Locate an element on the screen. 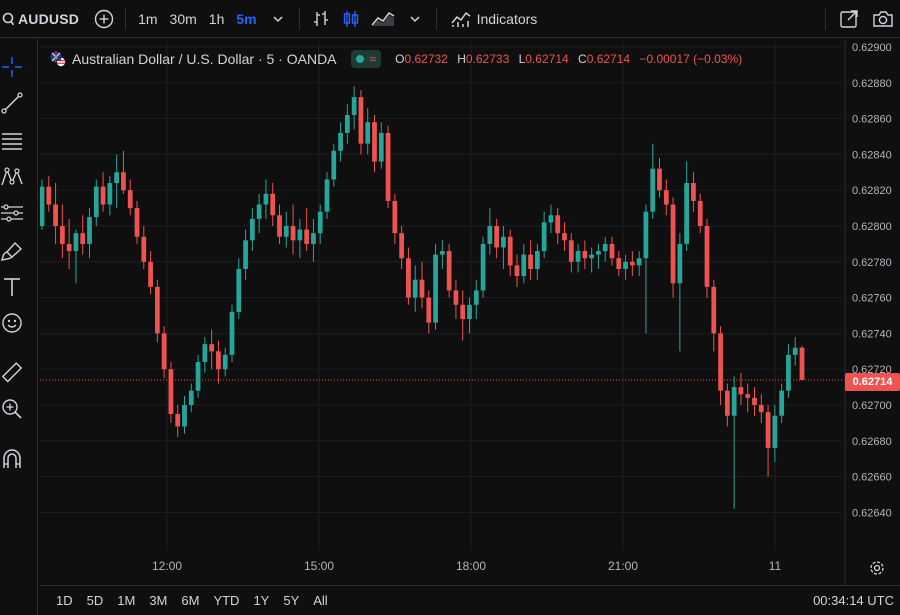  zoom-tool is located at coordinates (12, 409).